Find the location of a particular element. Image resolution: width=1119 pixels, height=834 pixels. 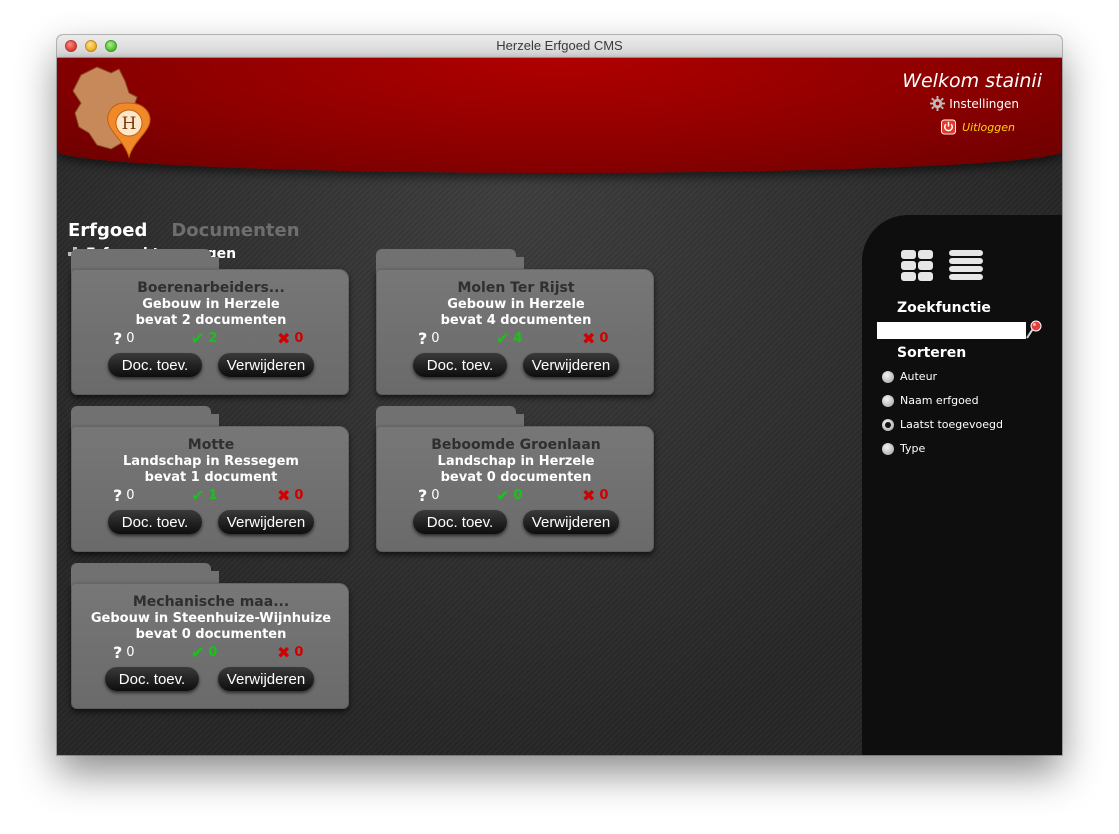

card-type: Landschap in Herzele is located at coordinates (516, 461).